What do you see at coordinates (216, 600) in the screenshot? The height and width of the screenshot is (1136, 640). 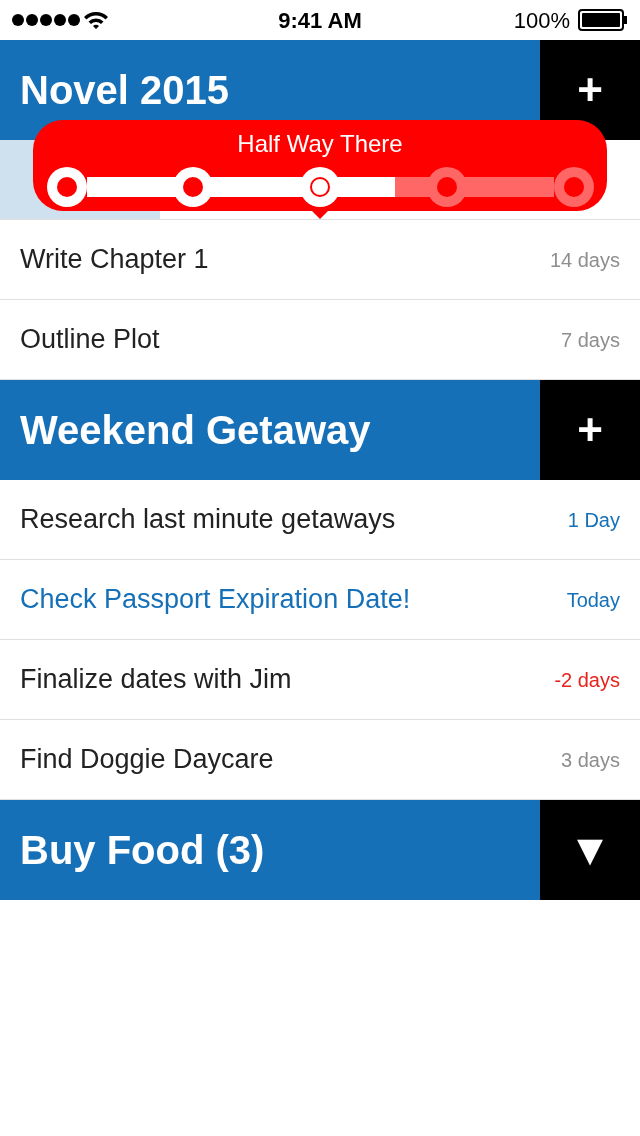 I see `task-title: Check Passport Expiration Date!` at bounding box center [216, 600].